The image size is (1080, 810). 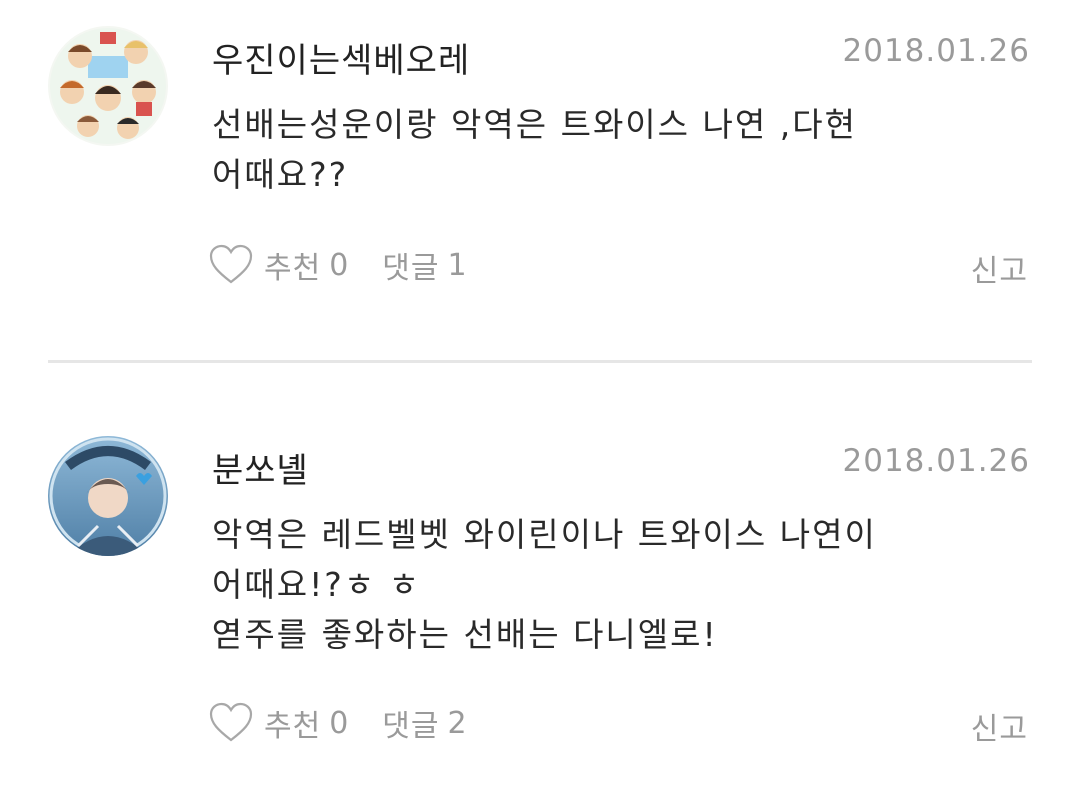 I want to click on comment-actions: 추천 0 댓글 2, so click(x=337, y=723).